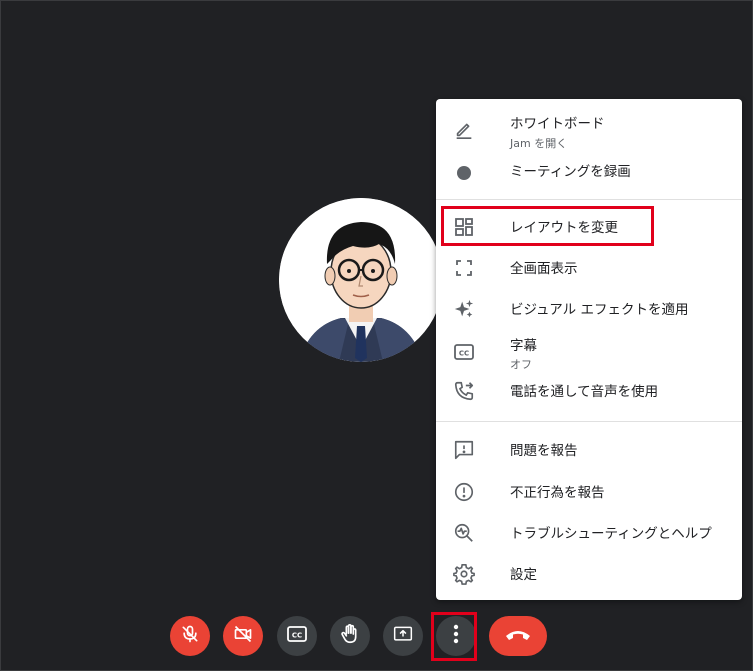 This screenshot has height=671, width=753. Describe the element at coordinates (464, 129) in the screenshot. I see `pencil-icon` at that location.